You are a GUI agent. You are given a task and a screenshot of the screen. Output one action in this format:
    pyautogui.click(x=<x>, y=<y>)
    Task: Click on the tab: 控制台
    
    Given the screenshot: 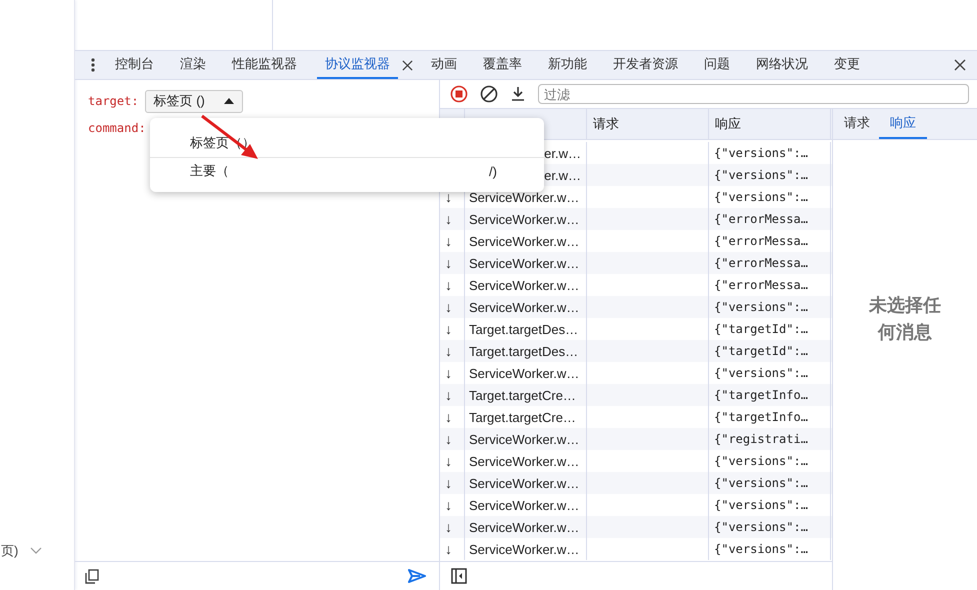 What is the action you would take?
    pyautogui.click(x=134, y=65)
    